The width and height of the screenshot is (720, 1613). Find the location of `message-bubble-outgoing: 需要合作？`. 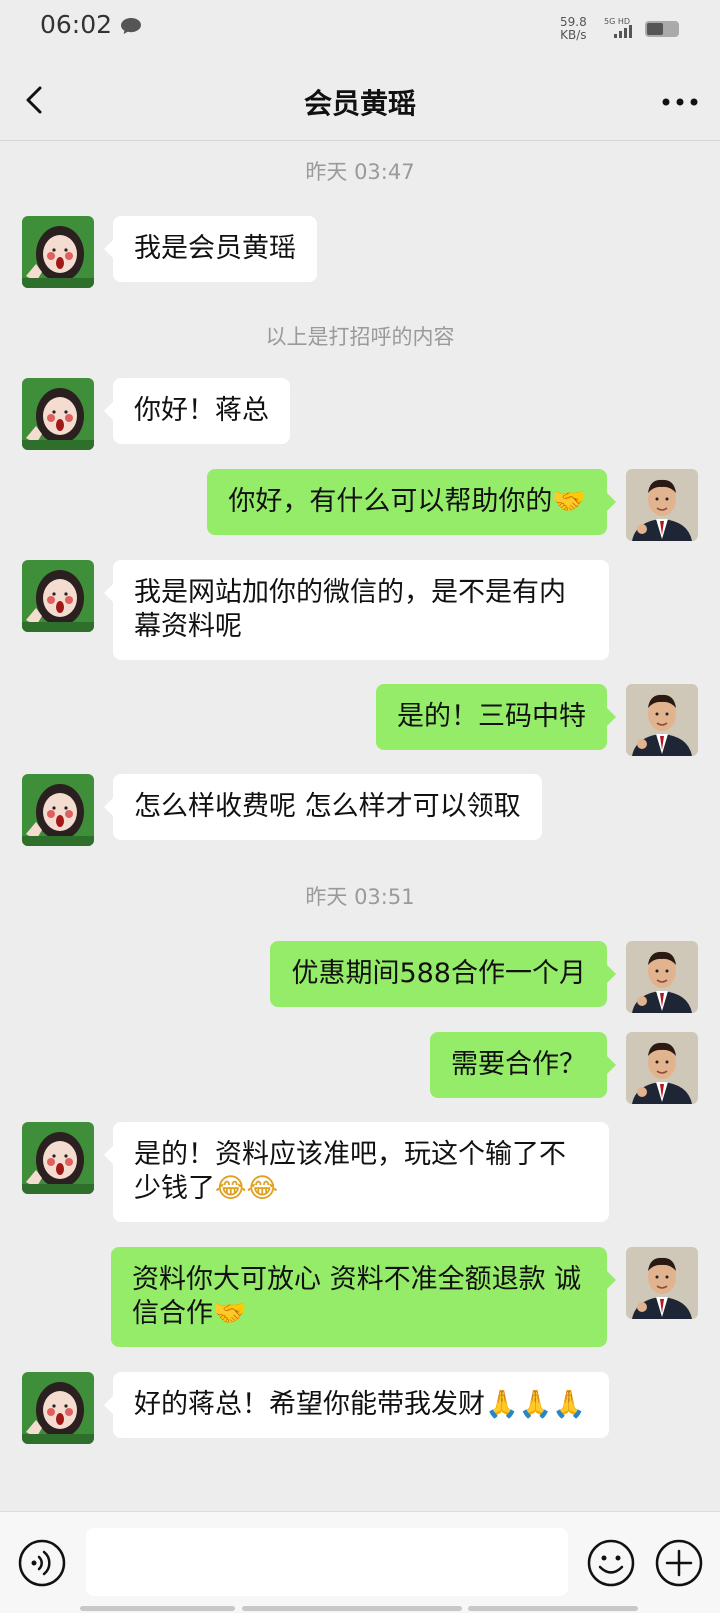

message-bubble-outgoing: 需要合作？ is located at coordinates (523, 1065).